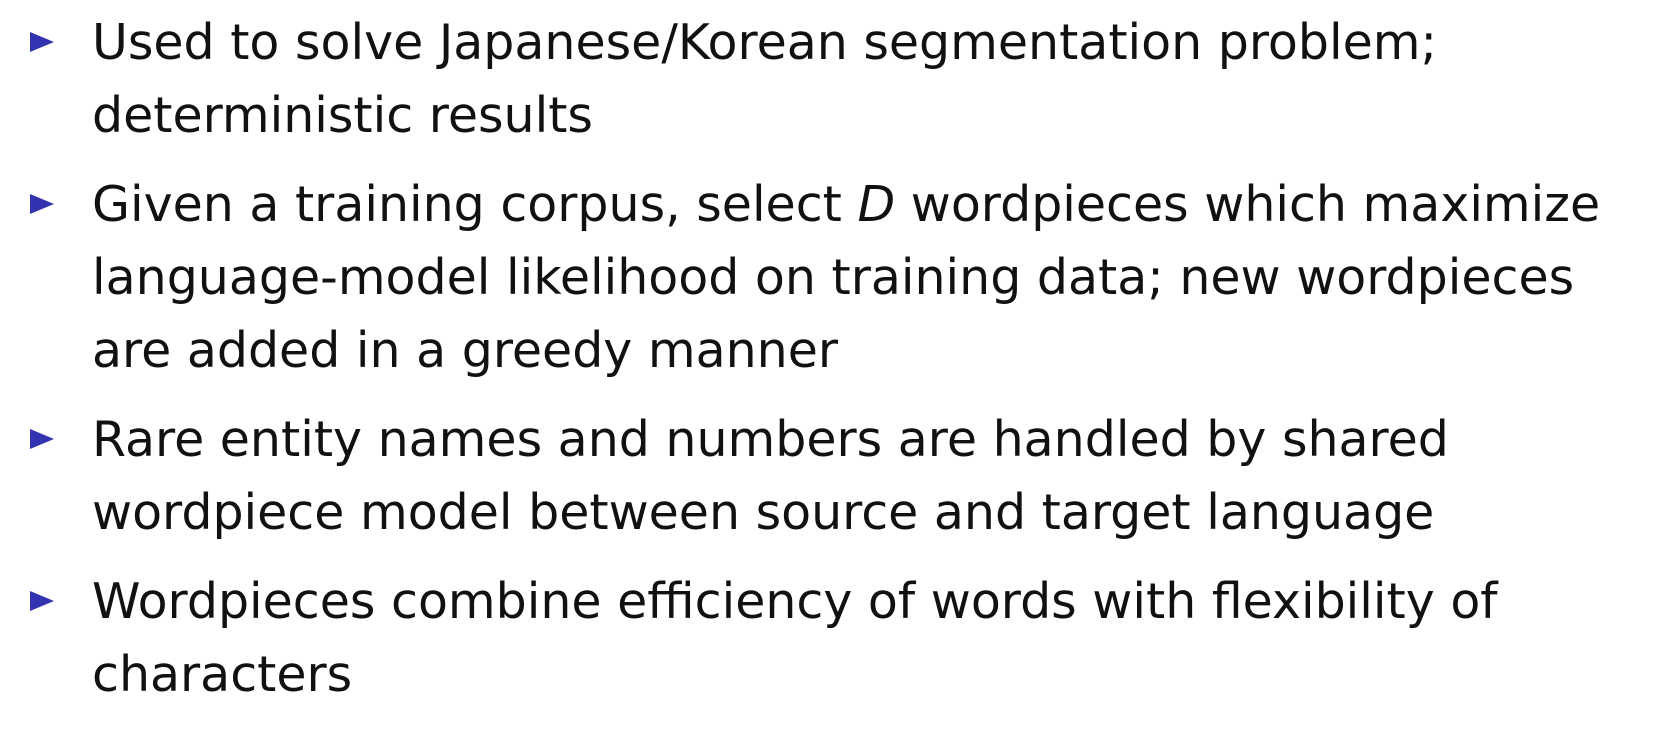 The width and height of the screenshot is (1658, 756). What do you see at coordinates (876, 204) in the screenshot?
I see `math-variable-d: D` at bounding box center [876, 204].